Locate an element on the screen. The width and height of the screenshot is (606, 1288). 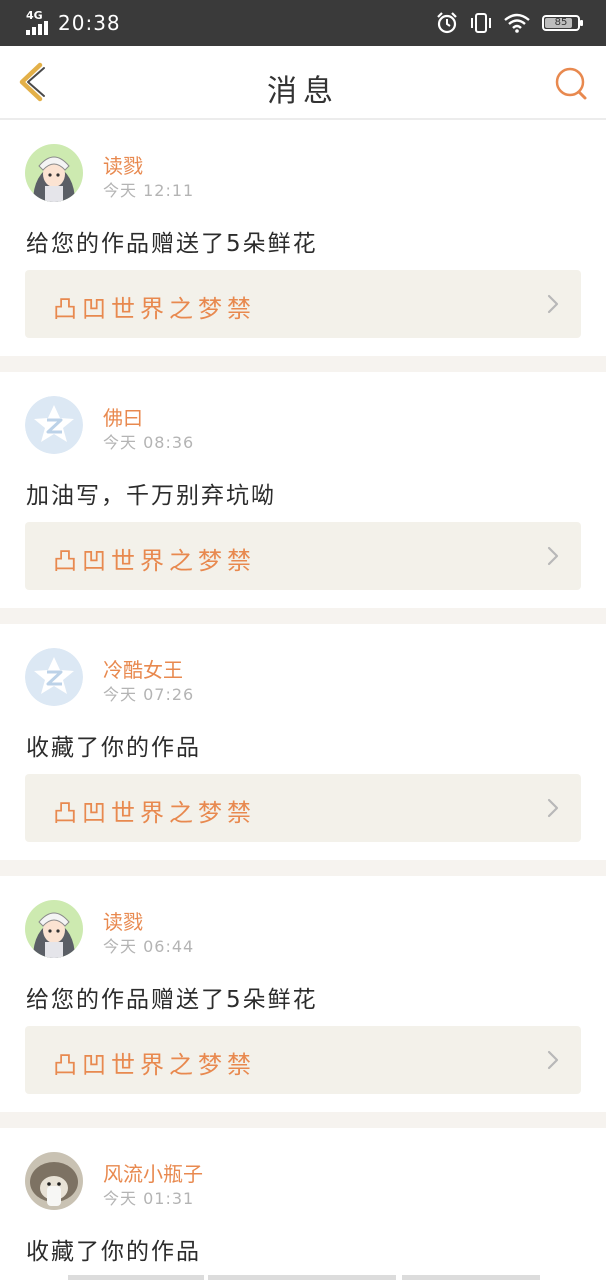
hedgehog-photo-avatar-icon is located at coordinates (54, 1181).